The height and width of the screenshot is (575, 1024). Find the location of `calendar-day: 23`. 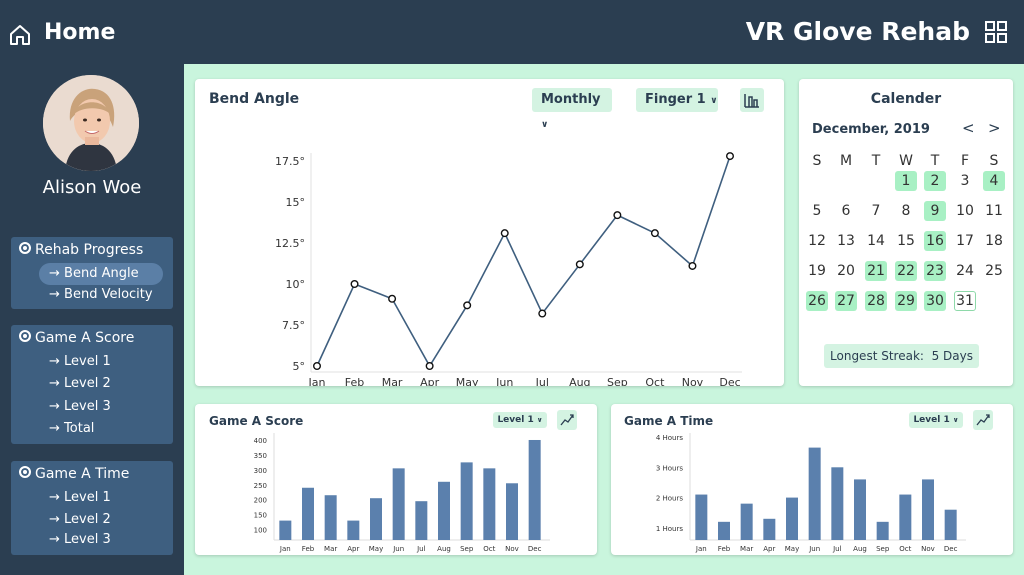

calendar-day: 23 is located at coordinates (935, 271).